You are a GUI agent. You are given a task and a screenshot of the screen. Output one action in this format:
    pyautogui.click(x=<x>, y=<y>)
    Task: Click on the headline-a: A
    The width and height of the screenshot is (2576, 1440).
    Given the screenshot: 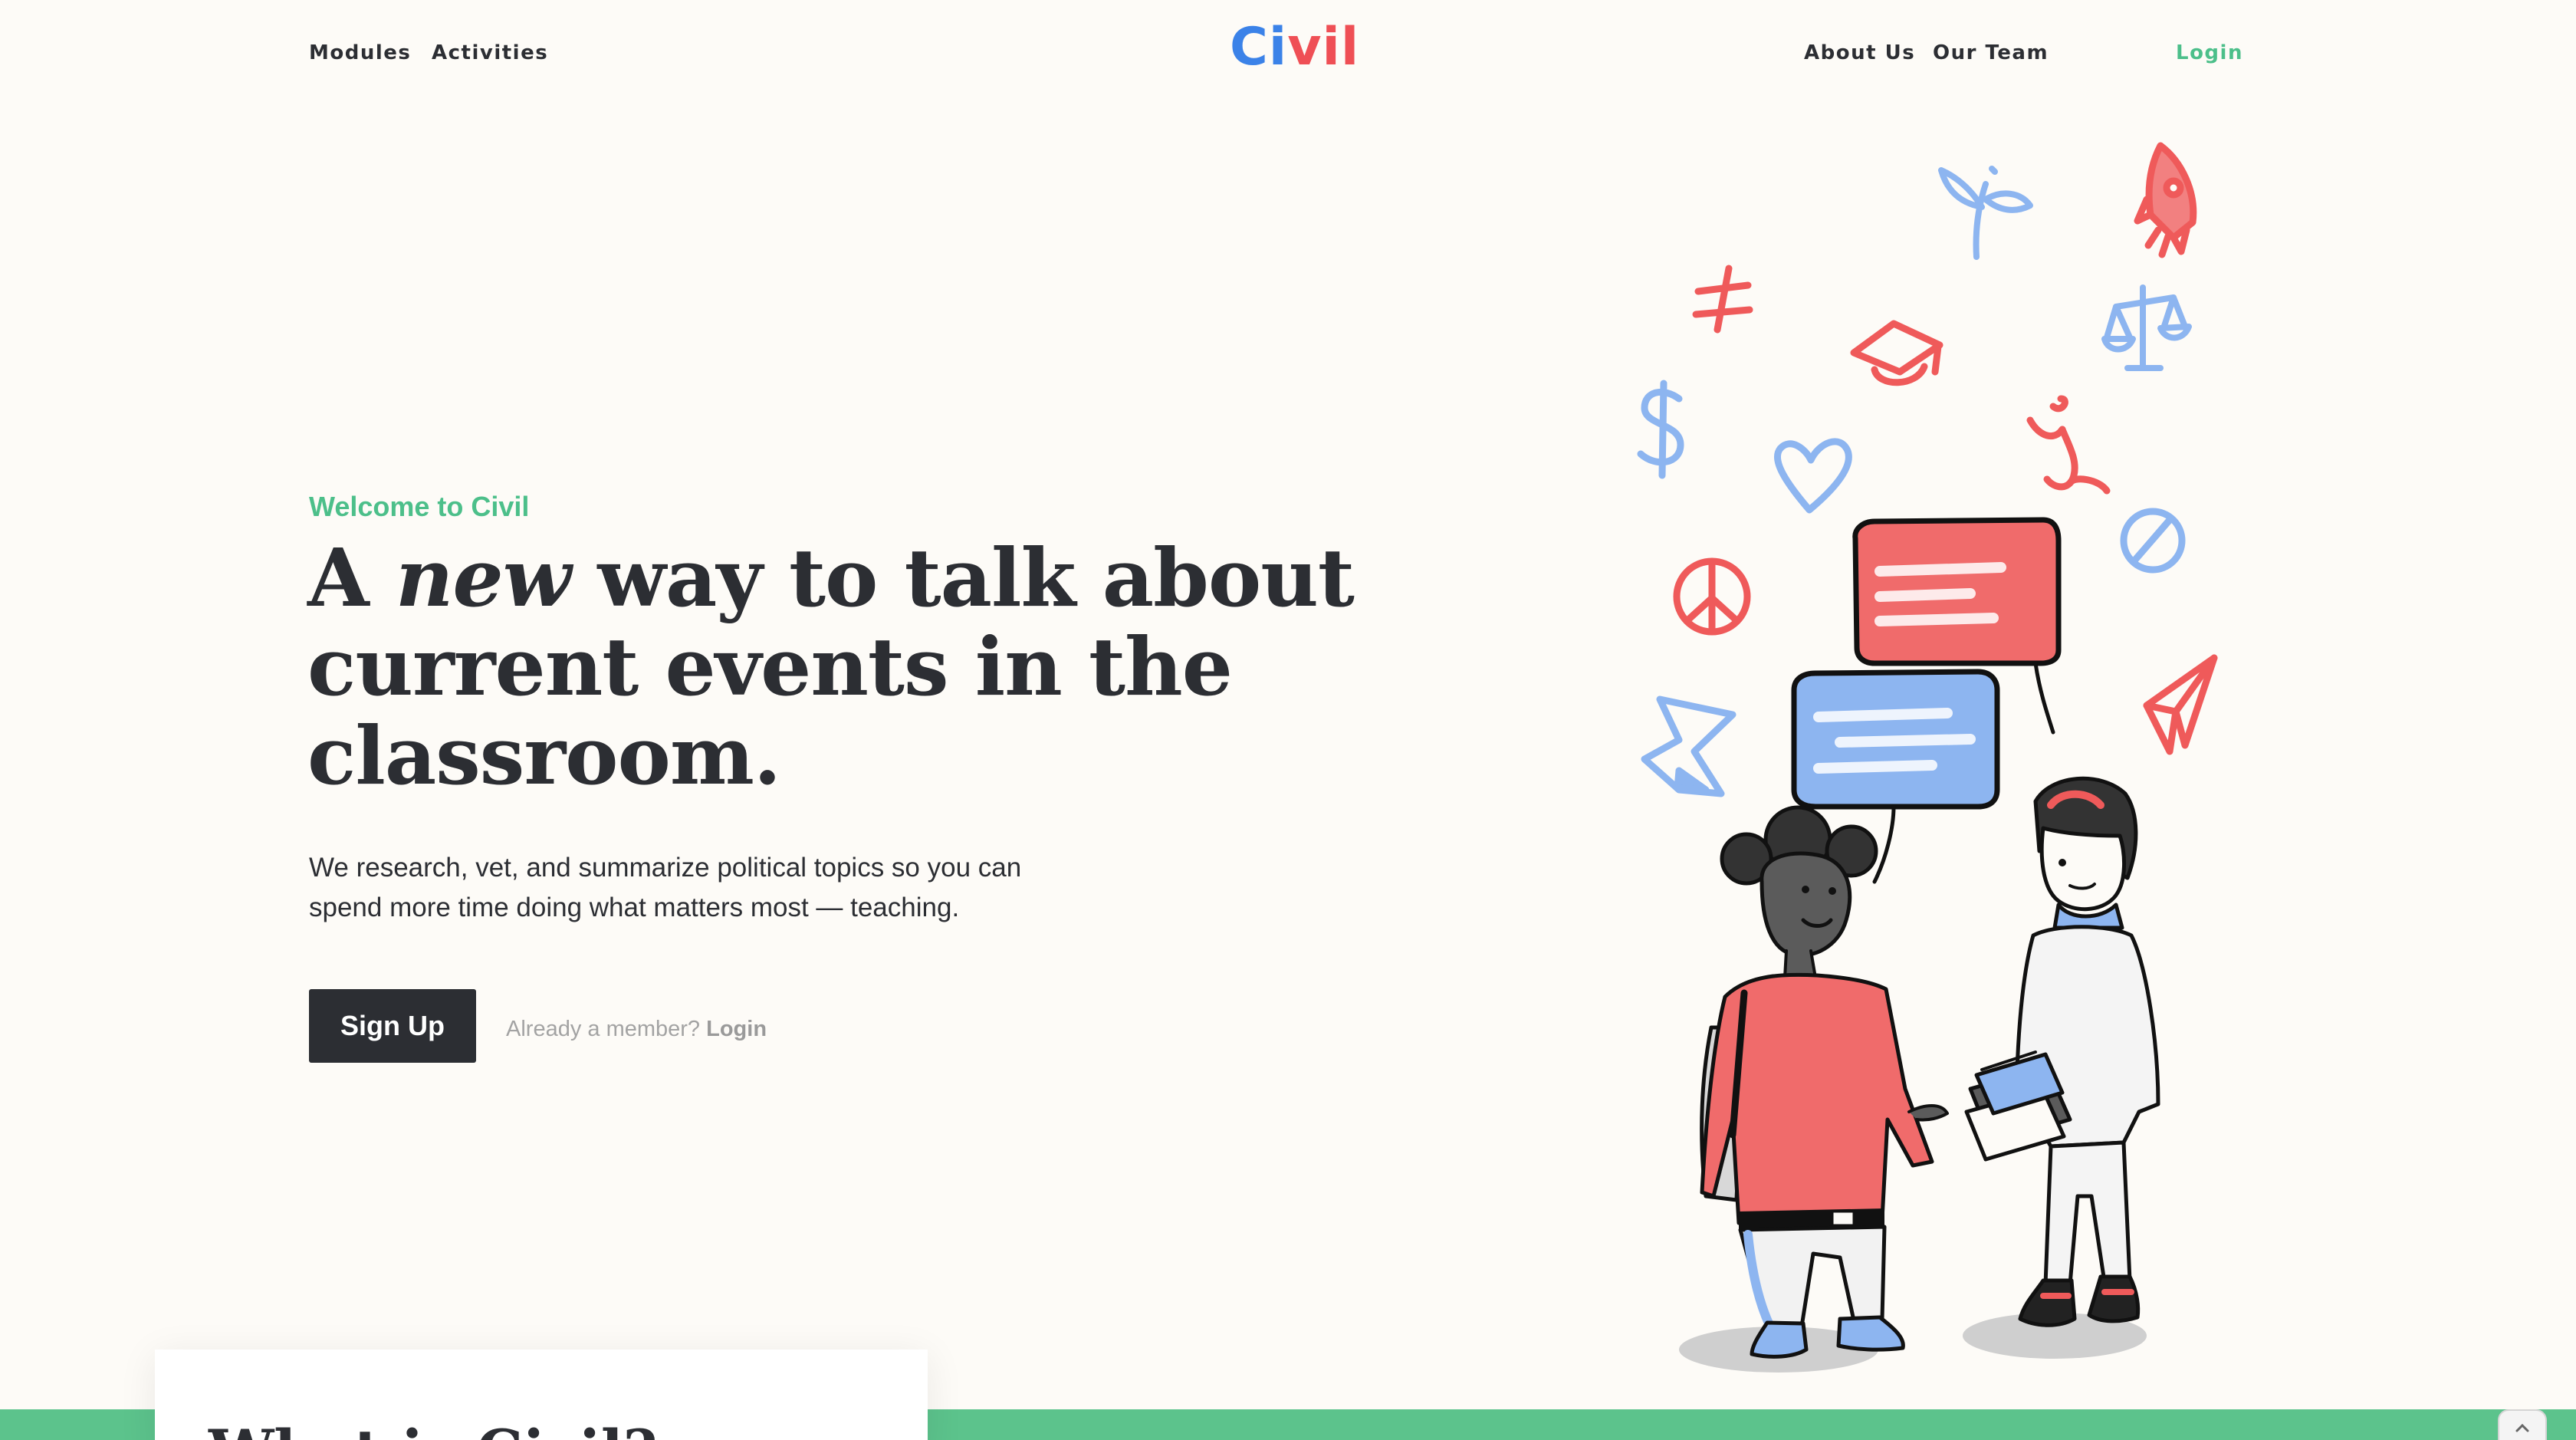 What is the action you would take?
    pyautogui.click(x=352, y=578)
    